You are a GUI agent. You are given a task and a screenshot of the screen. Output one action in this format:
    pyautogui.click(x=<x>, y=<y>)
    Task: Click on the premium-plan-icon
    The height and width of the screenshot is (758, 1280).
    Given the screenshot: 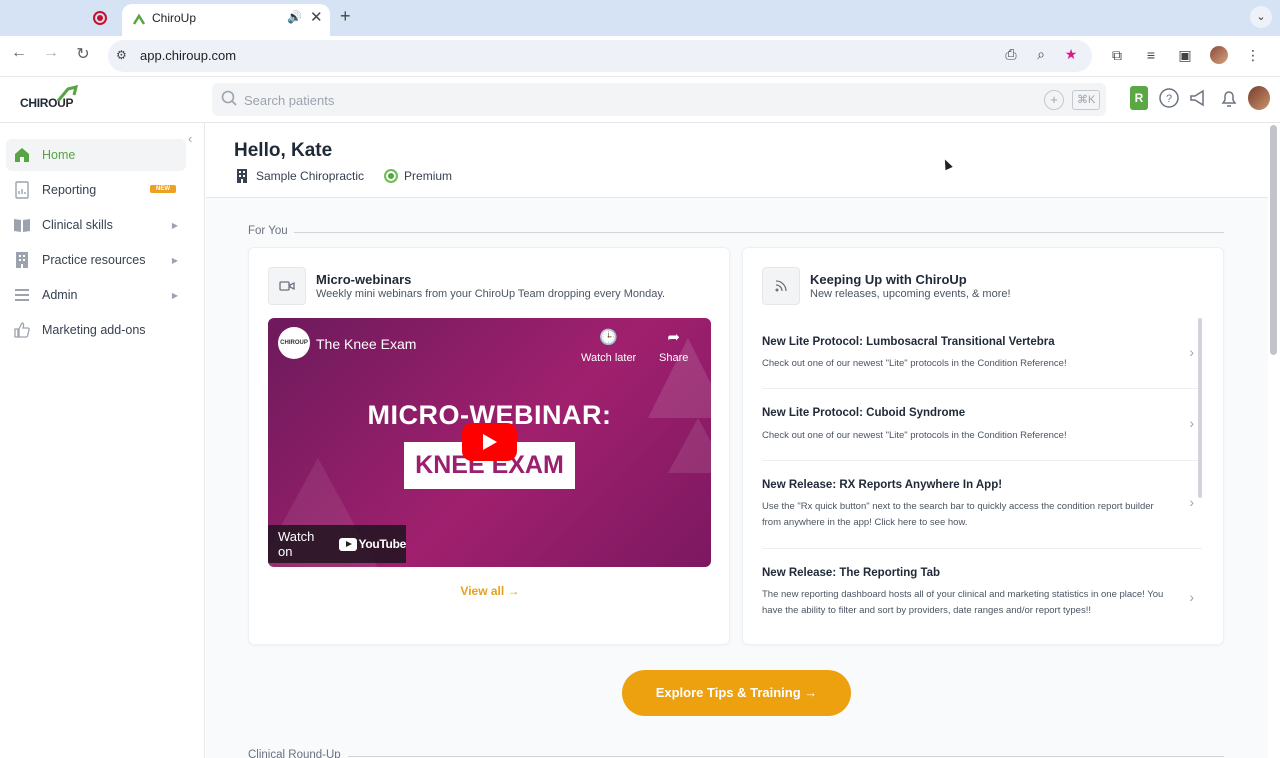 What is the action you would take?
    pyautogui.click(x=391, y=176)
    